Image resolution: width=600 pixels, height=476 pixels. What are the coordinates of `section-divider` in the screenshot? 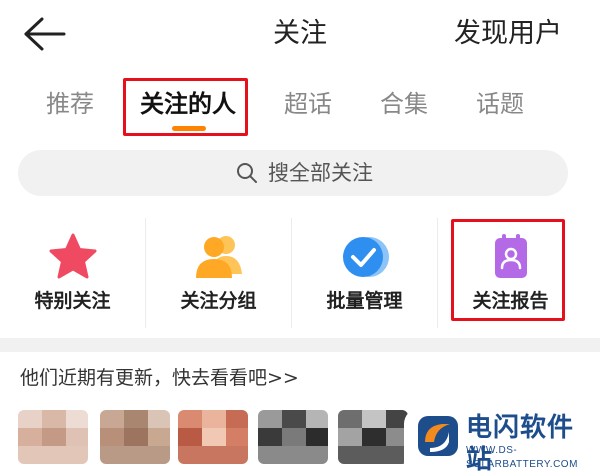 It's located at (300, 345).